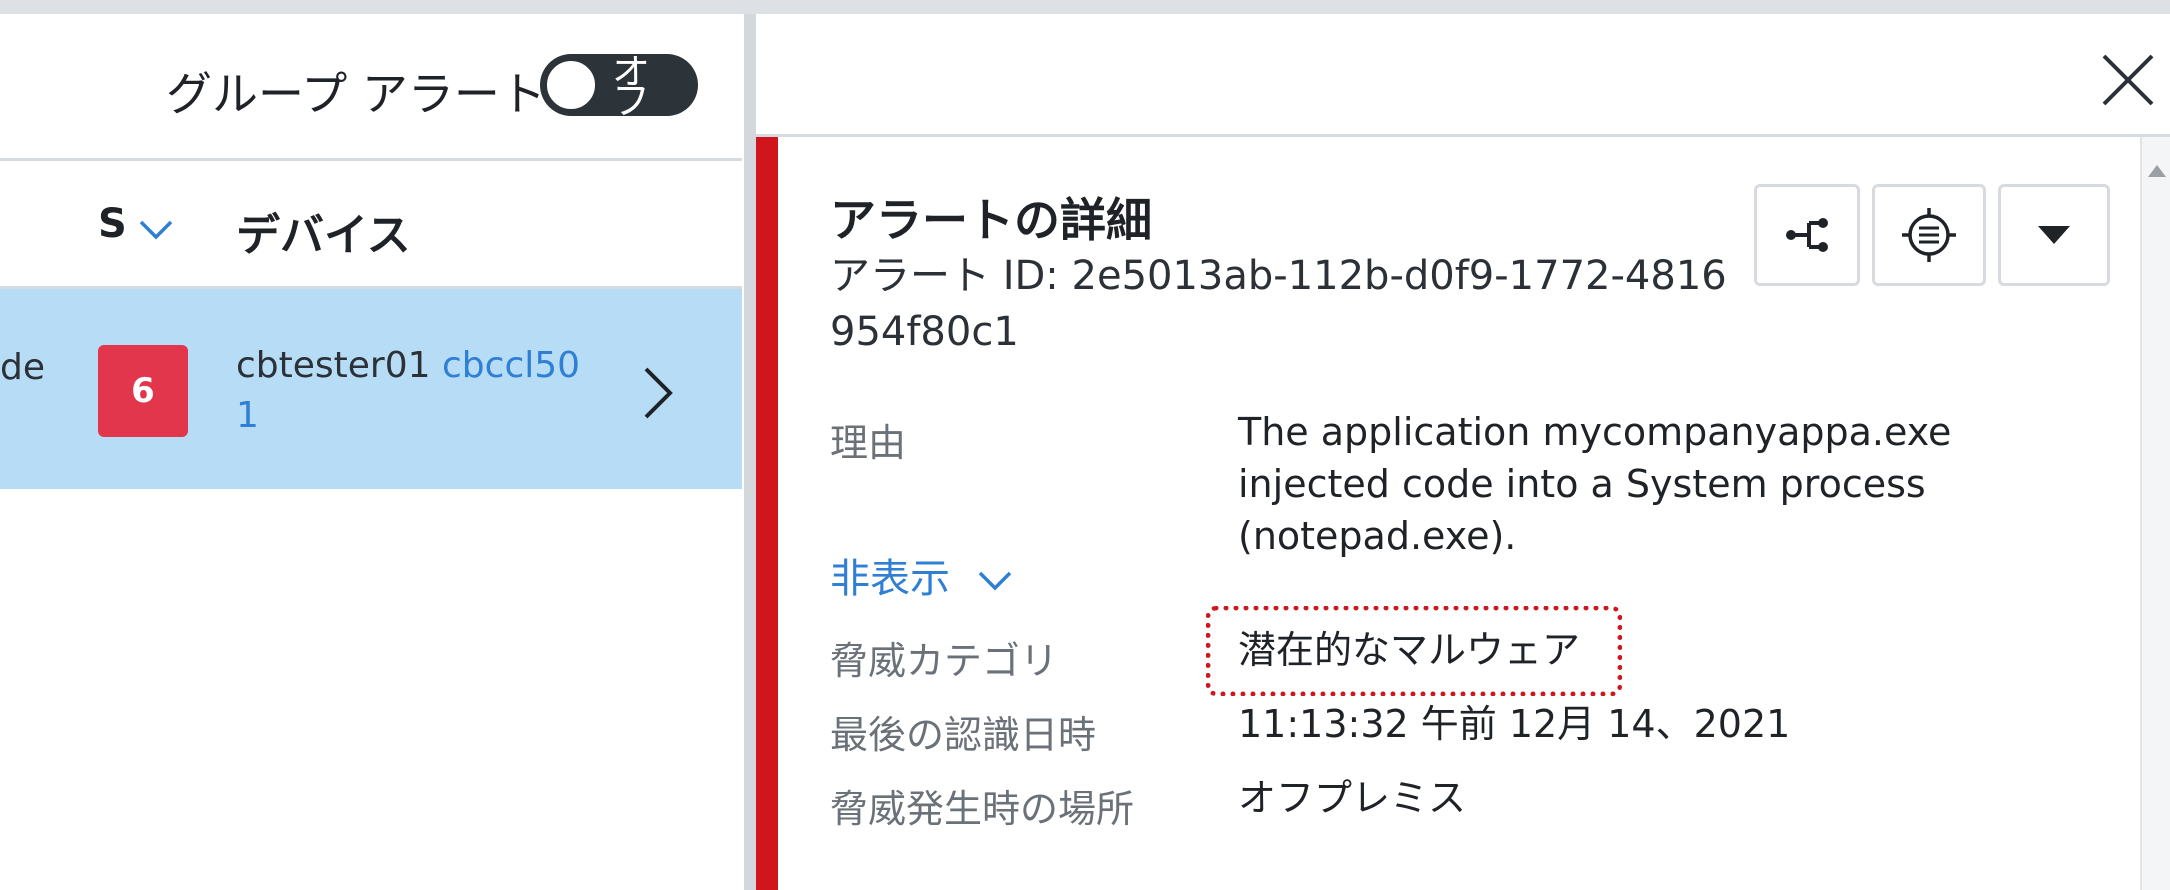 The width and height of the screenshot is (2170, 890). I want to click on severity-badge: 6, so click(143, 391).